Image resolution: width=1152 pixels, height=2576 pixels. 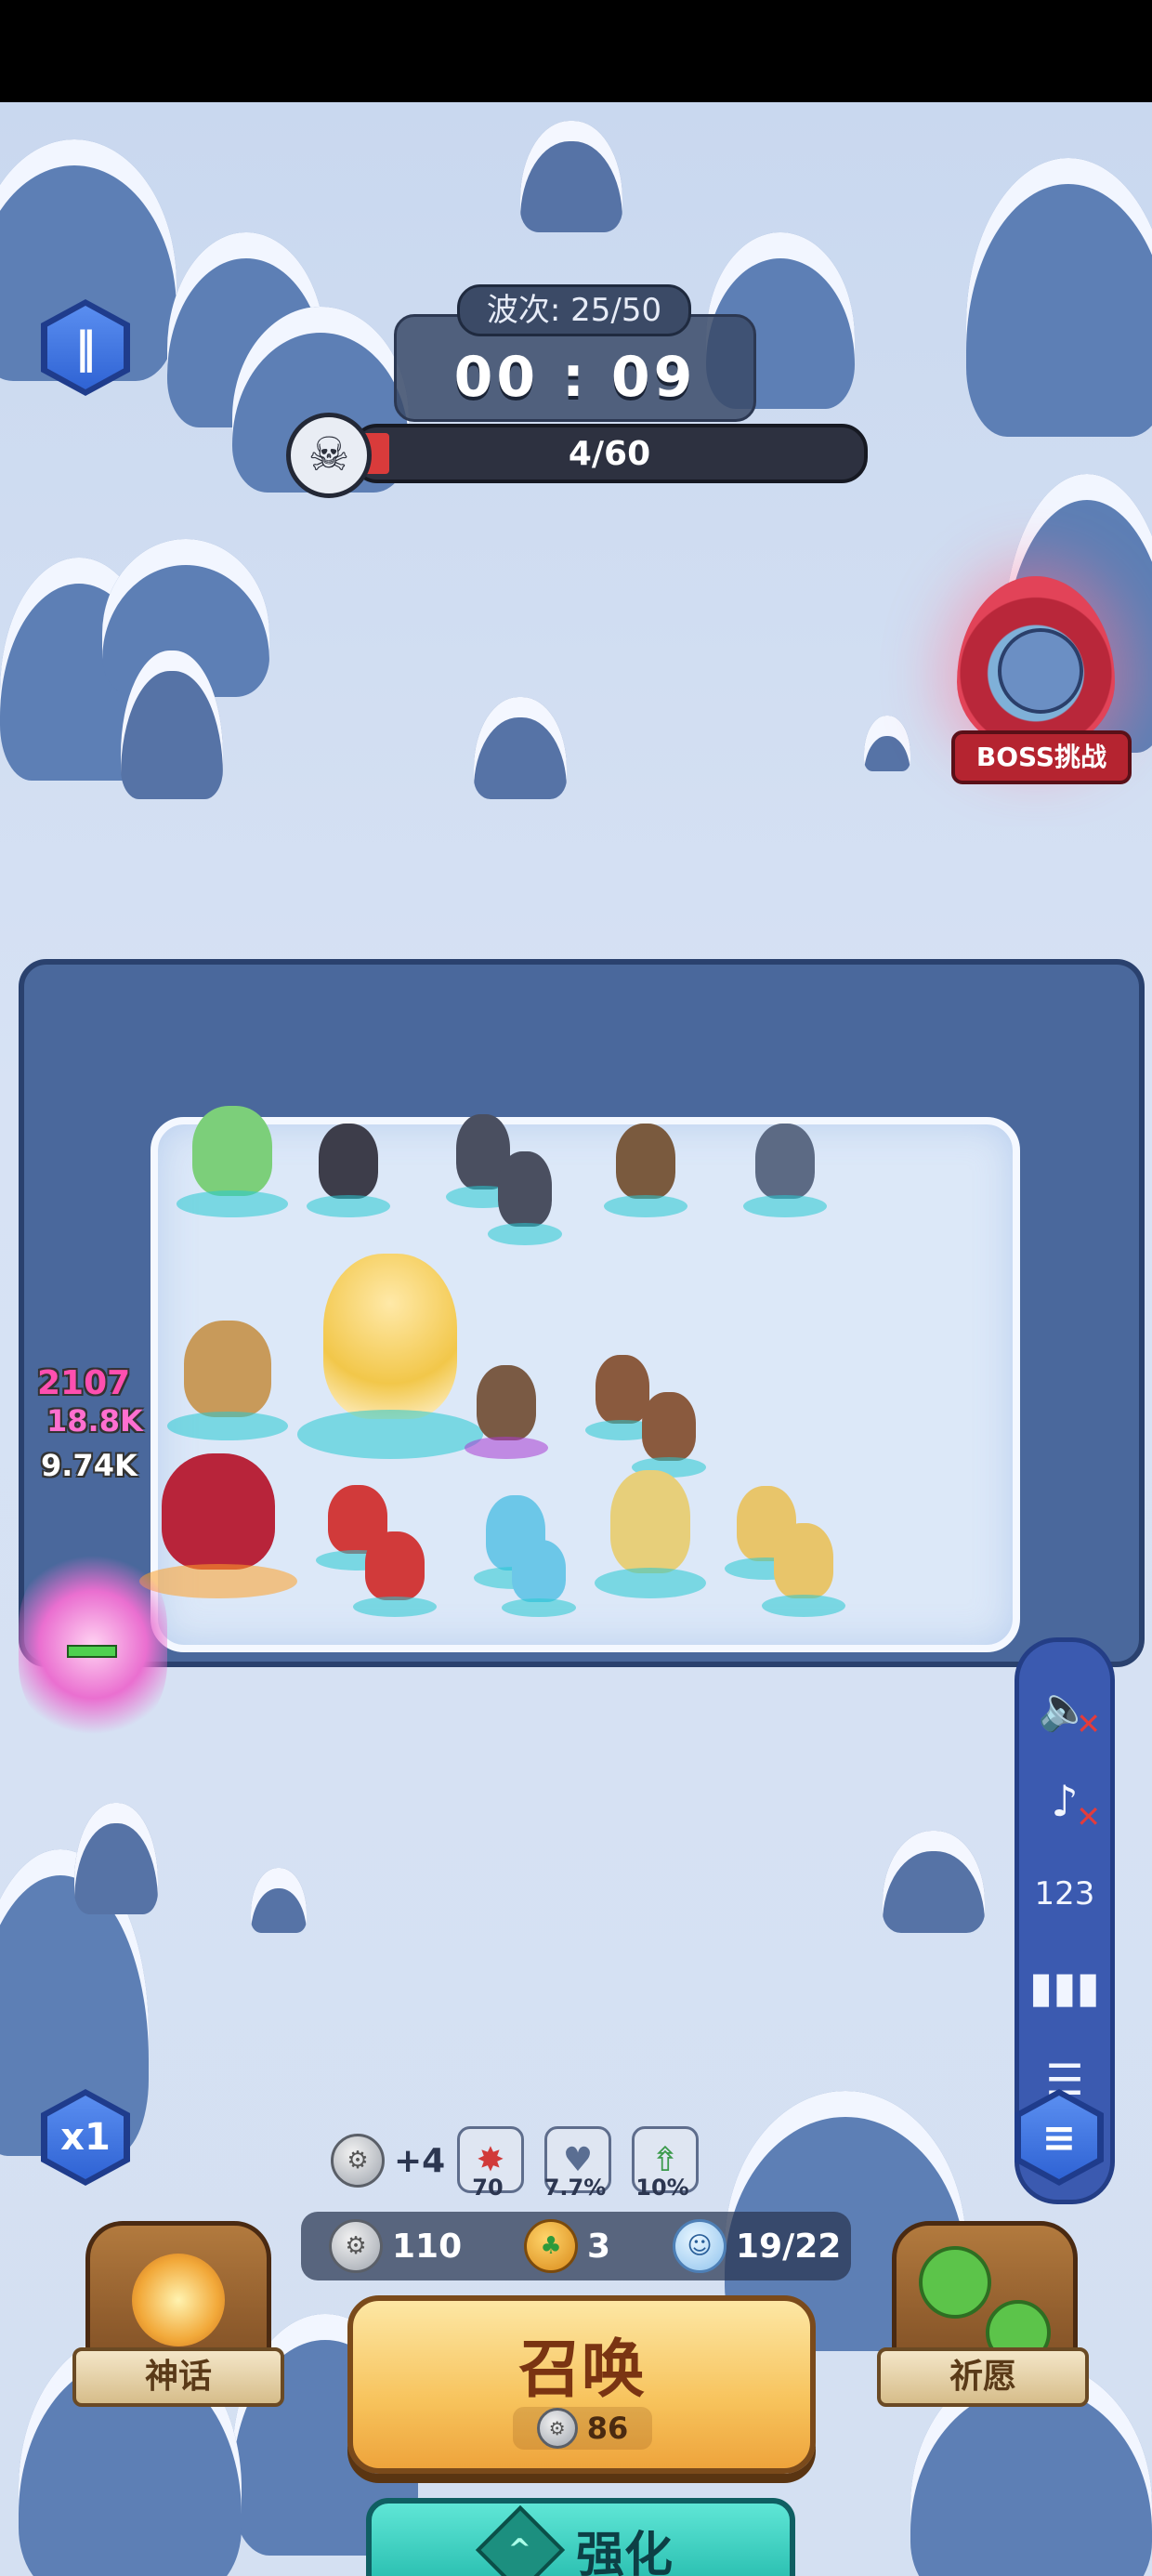 What do you see at coordinates (955, 2282) in the screenshot?
I see `clover-icon` at bounding box center [955, 2282].